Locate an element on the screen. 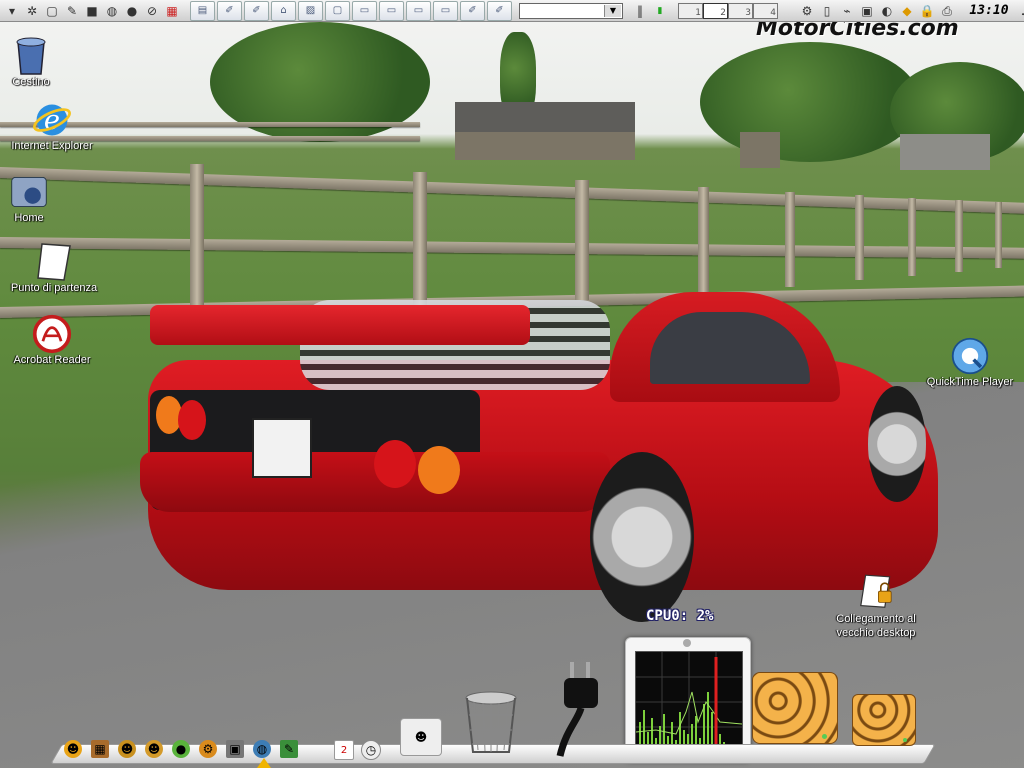 Image resolution: width=1024 pixels, height=768 pixels. desktop-icon-acrobat-reader: Acrobat Reader is located at coordinates (52, 340).